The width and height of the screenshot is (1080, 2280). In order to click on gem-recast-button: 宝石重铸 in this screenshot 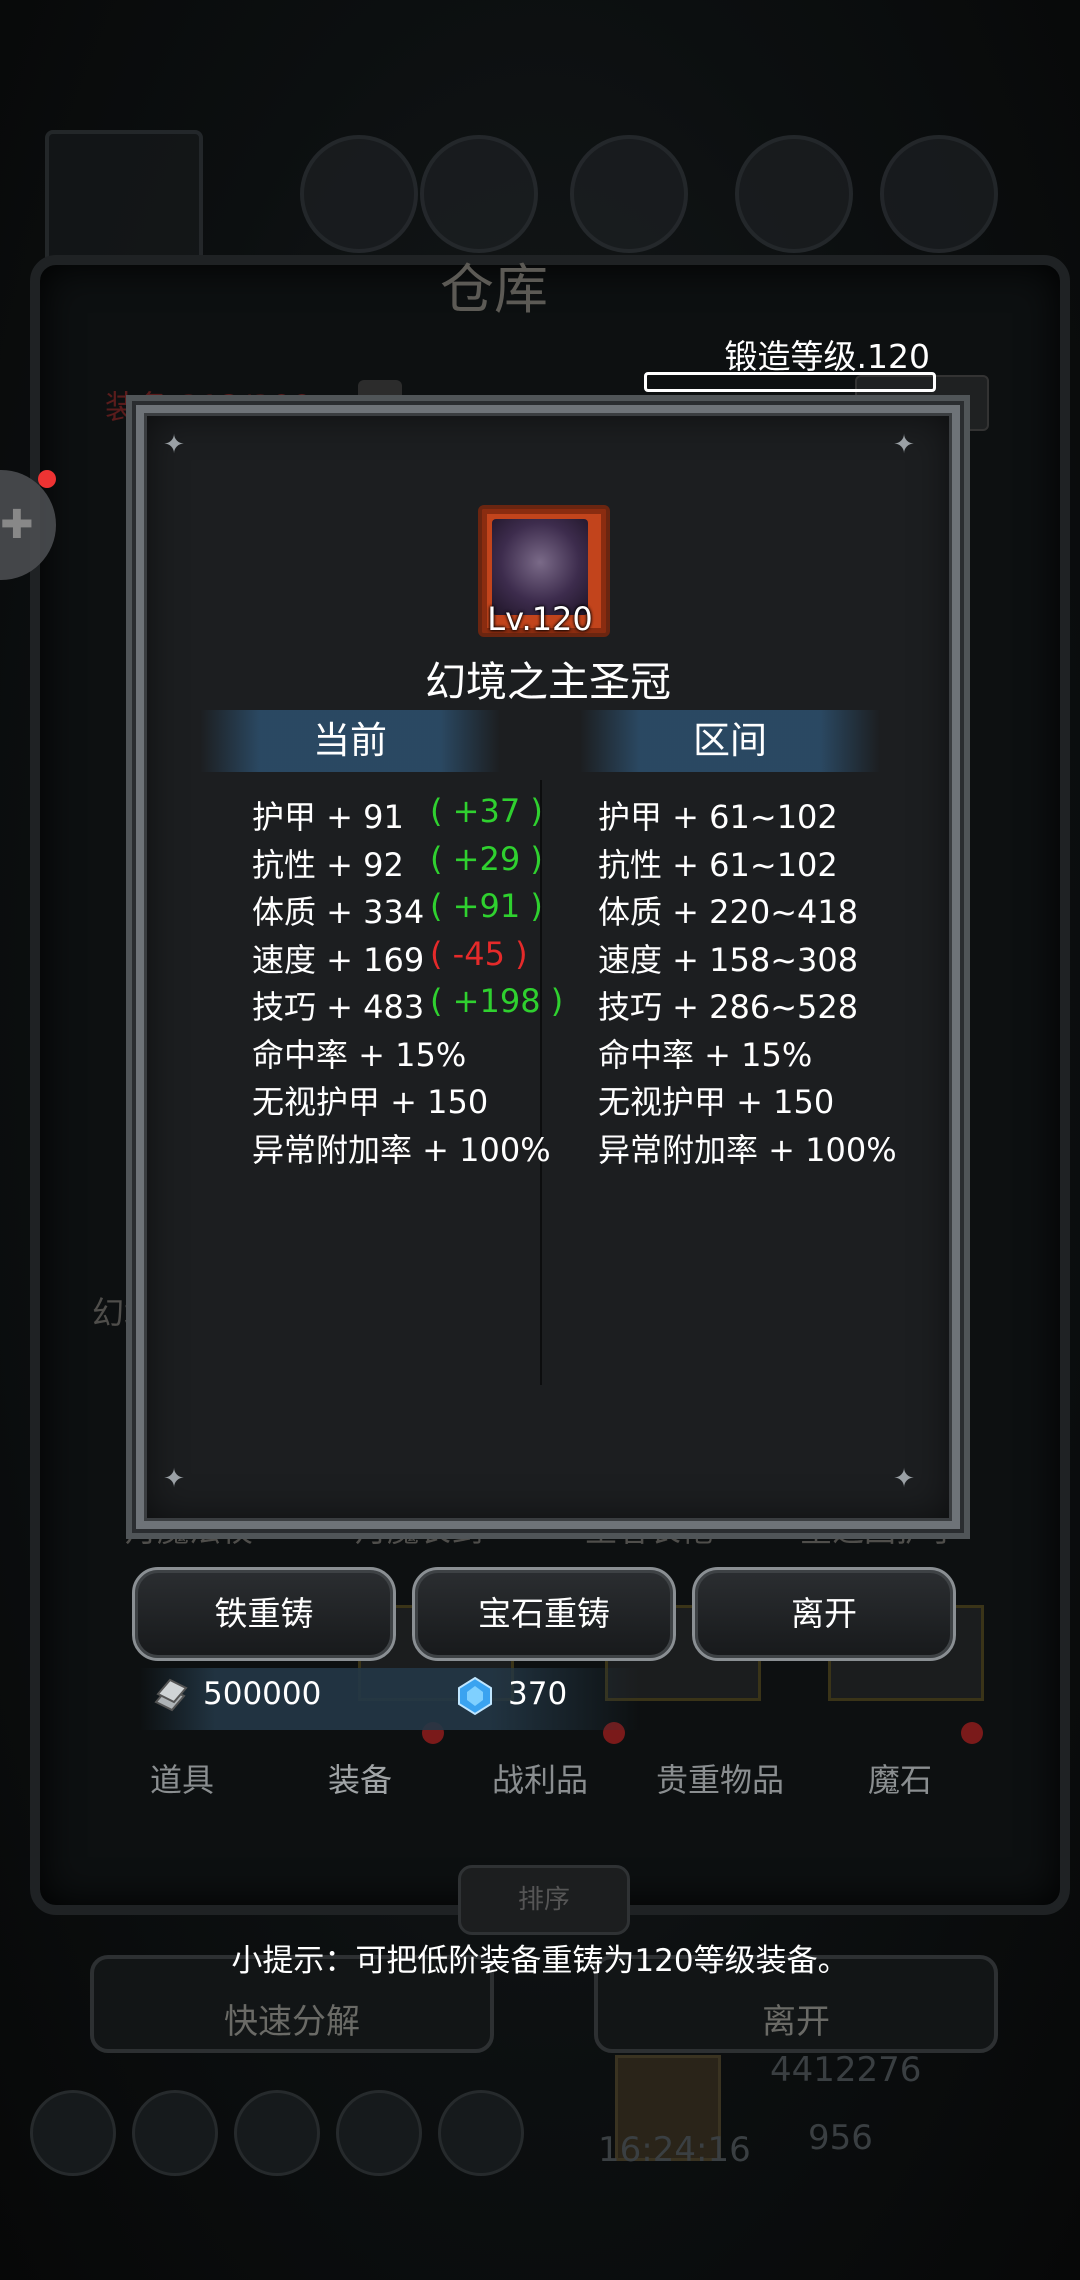, I will do `click(544, 1614)`.